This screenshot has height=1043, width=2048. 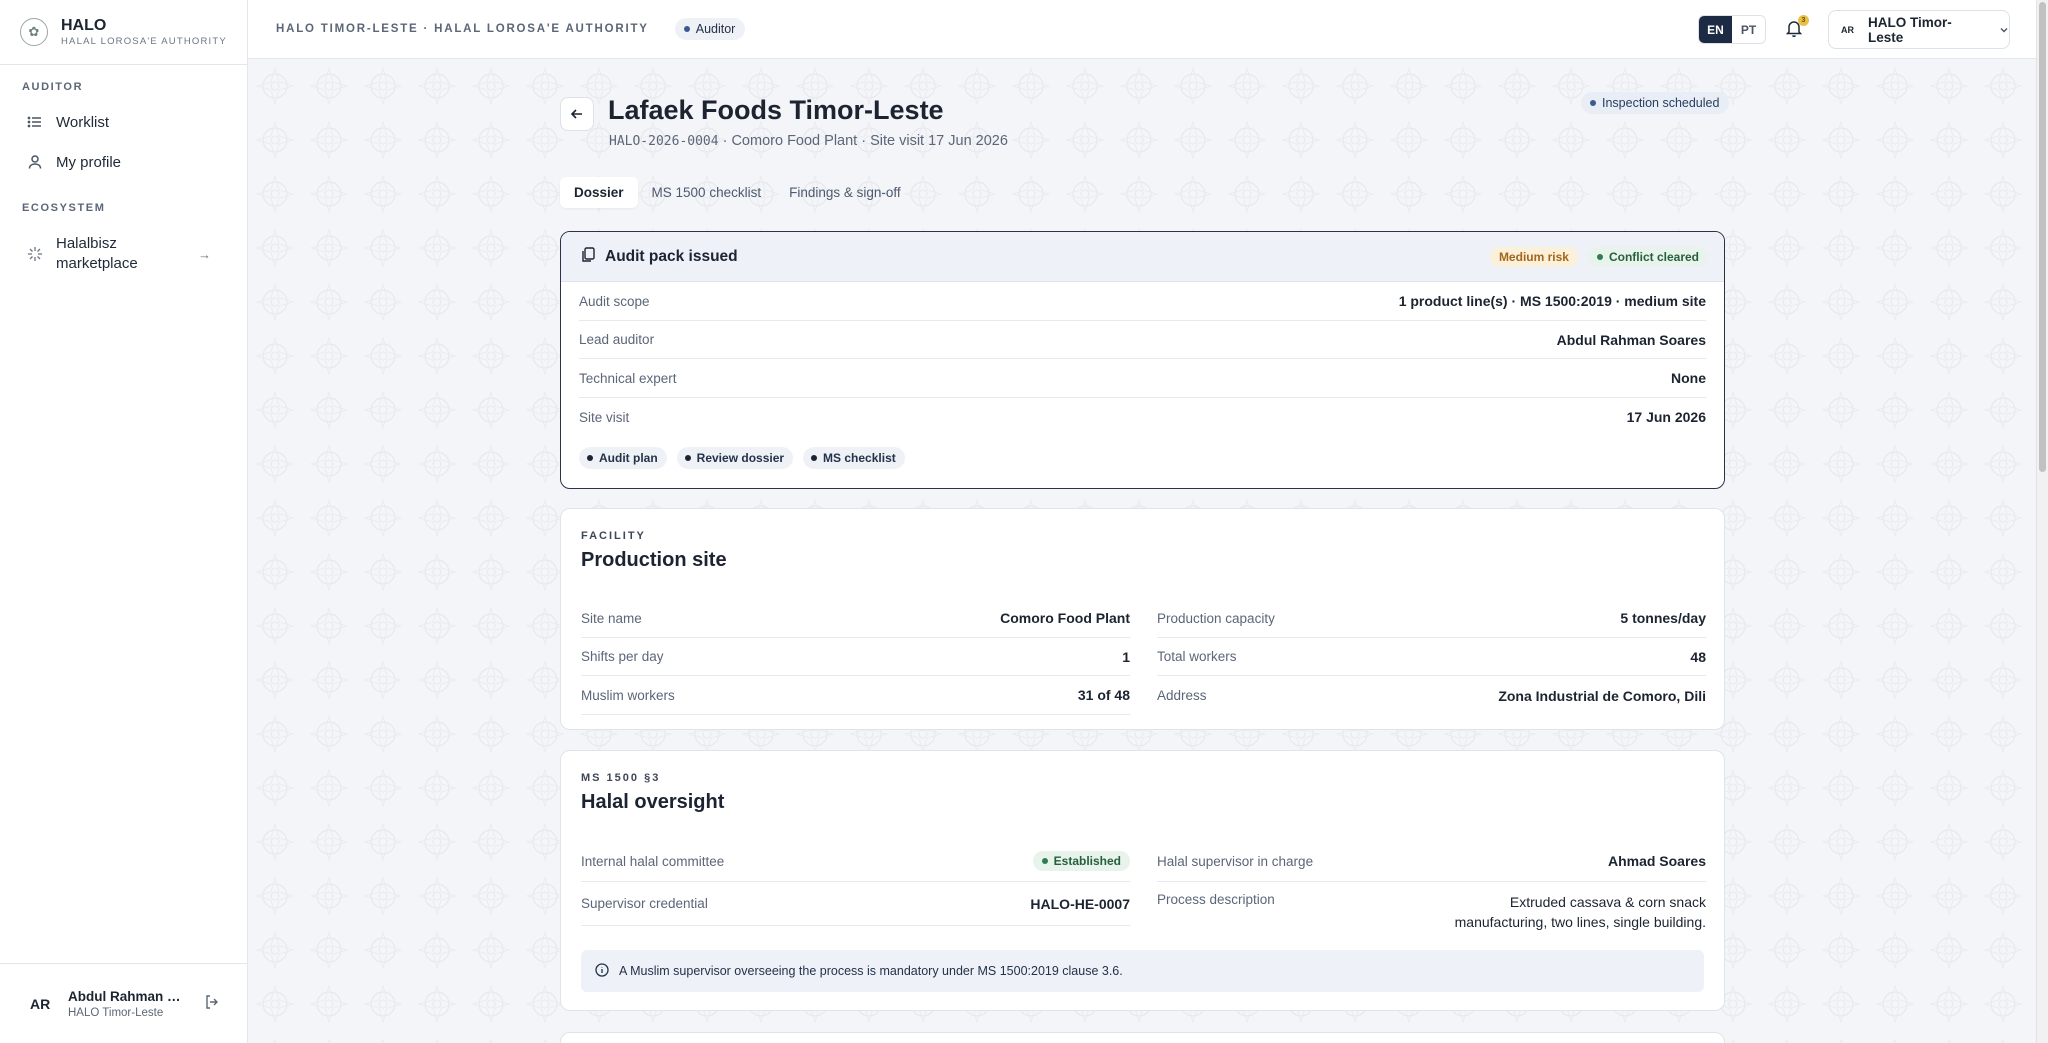 I want to click on audit-pack-title: Audit pack issued, so click(x=671, y=256).